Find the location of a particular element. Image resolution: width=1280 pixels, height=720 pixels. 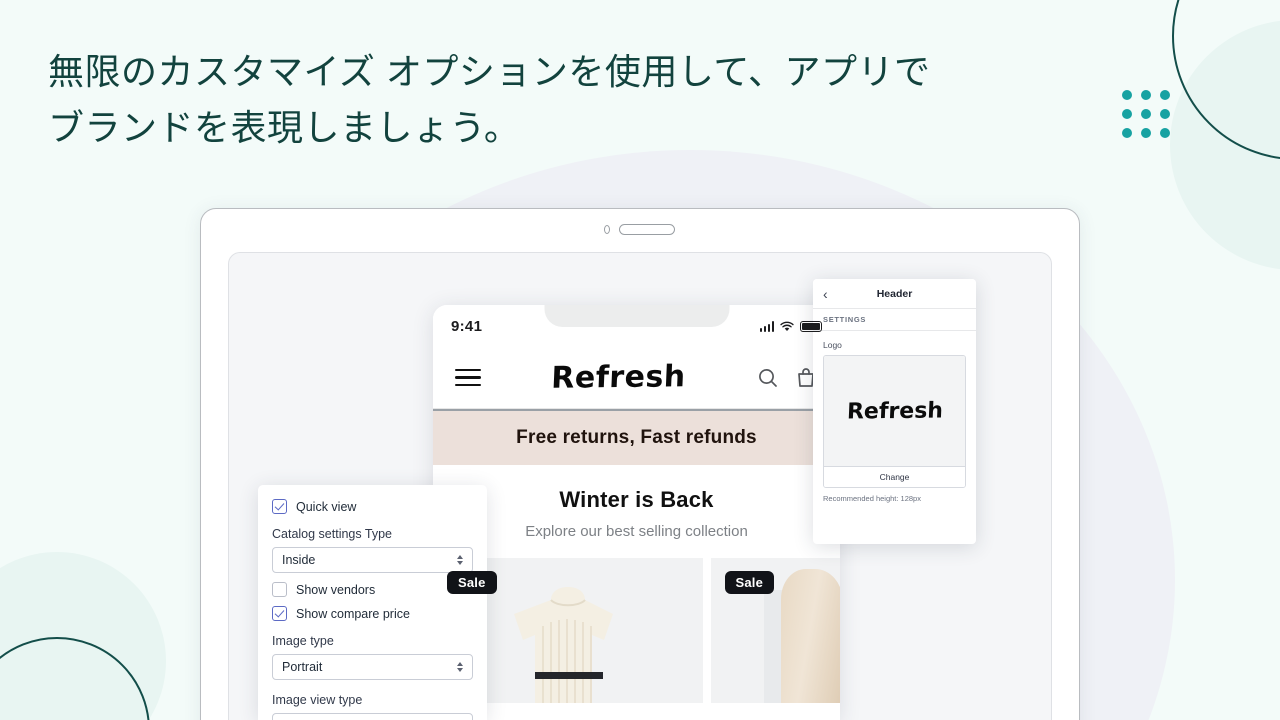

cellular-signal-icon is located at coordinates (766, 326).